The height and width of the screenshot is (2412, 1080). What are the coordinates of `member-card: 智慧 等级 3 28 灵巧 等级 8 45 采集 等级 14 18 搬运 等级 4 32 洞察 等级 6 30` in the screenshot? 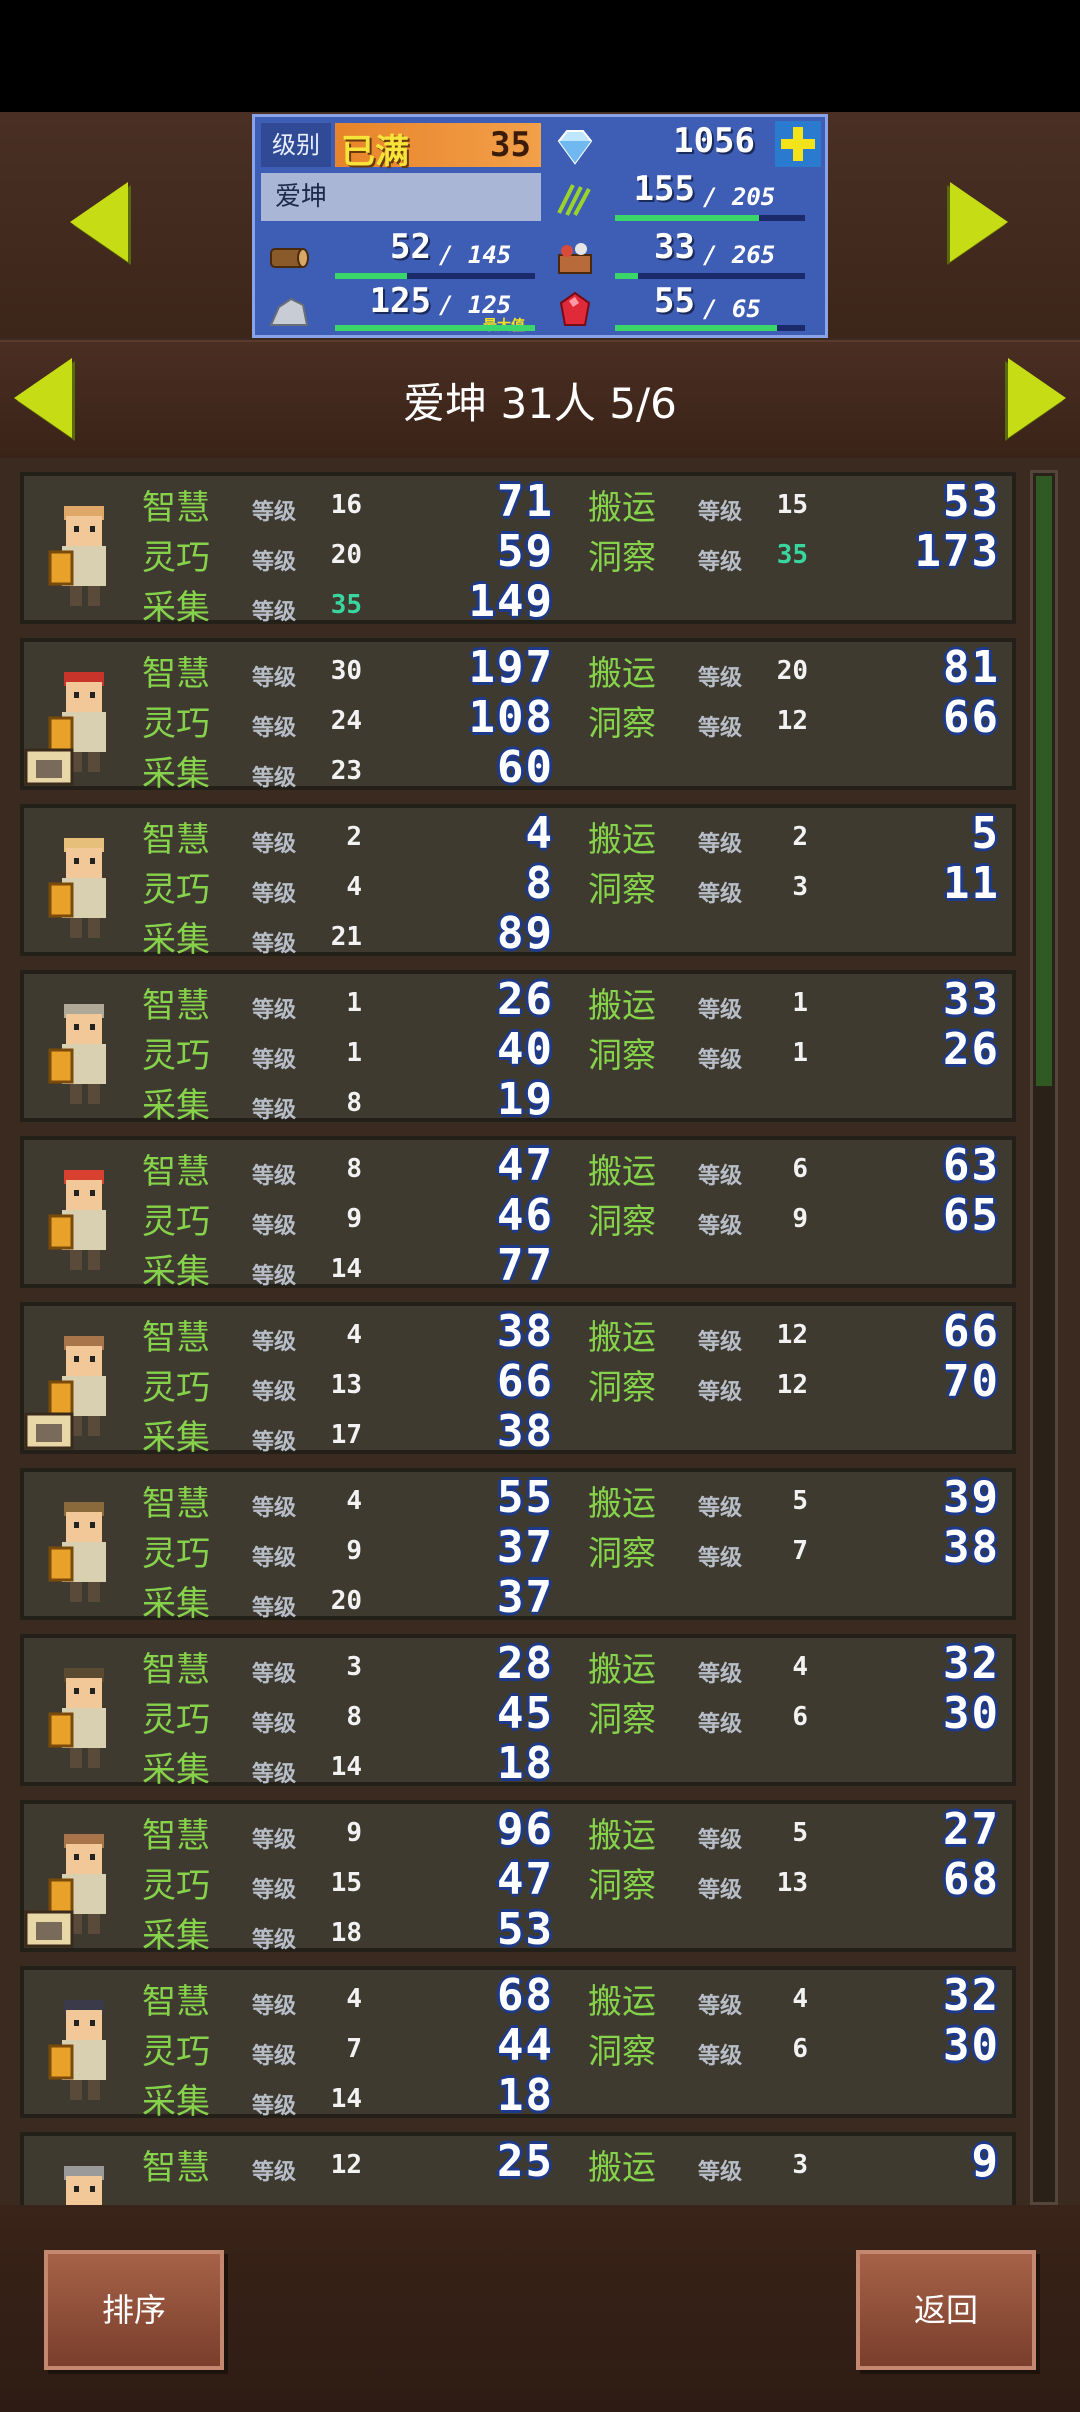 It's located at (518, 1712).